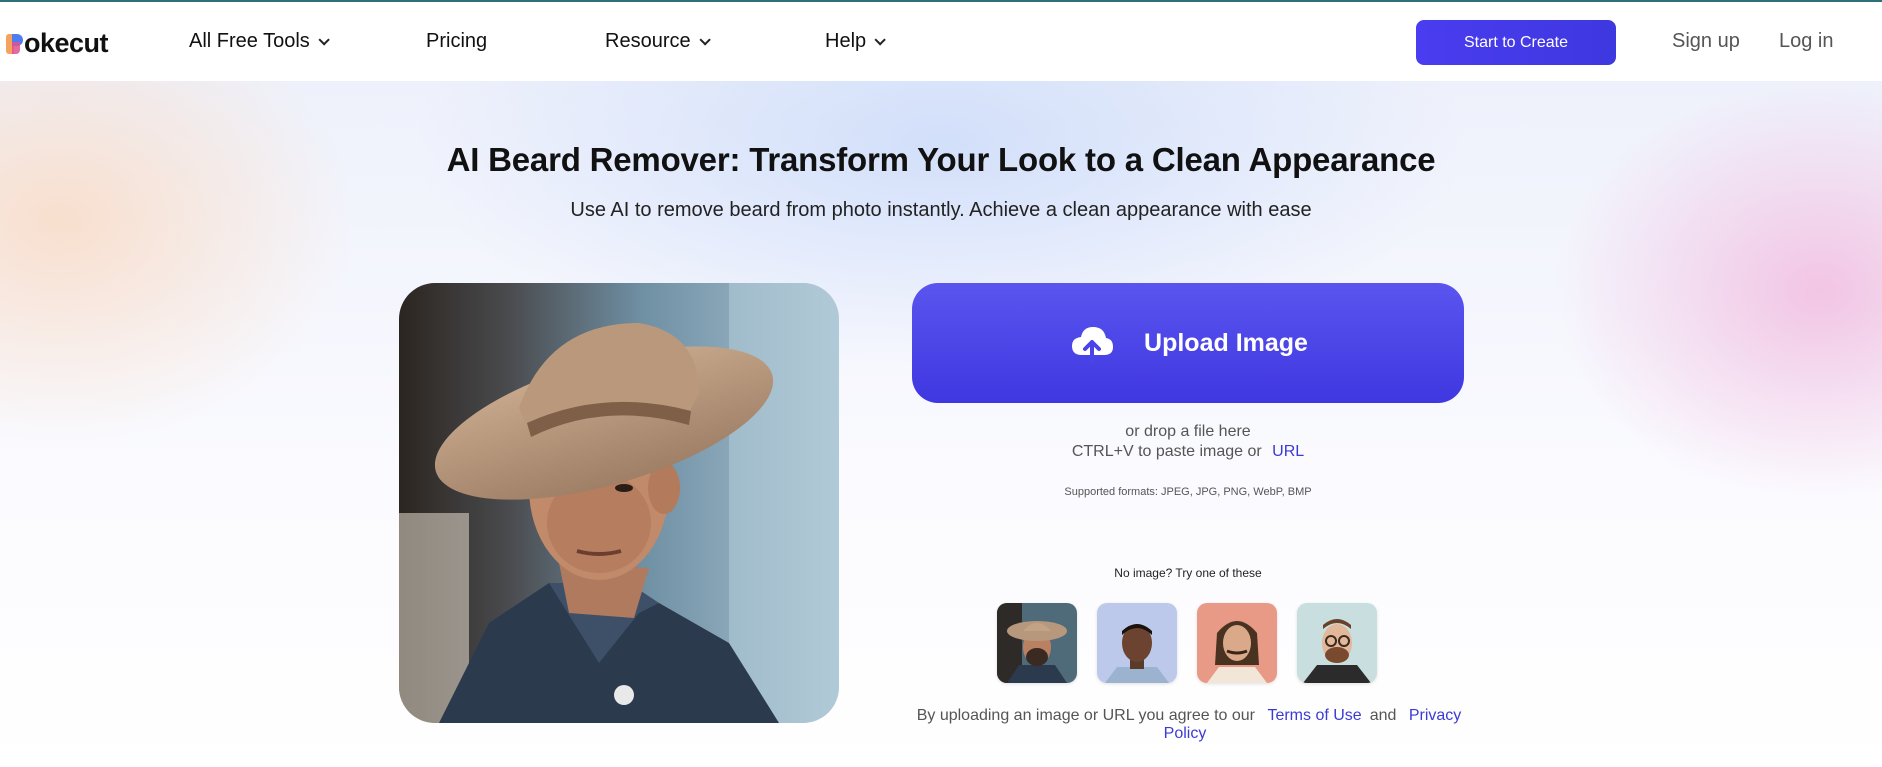 The width and height of the screenshot is (1882, 767). Describe the element at coordinates (1188, 573) in the screenshot. I see `sample-images-label: No image? Try one of these` at that location.